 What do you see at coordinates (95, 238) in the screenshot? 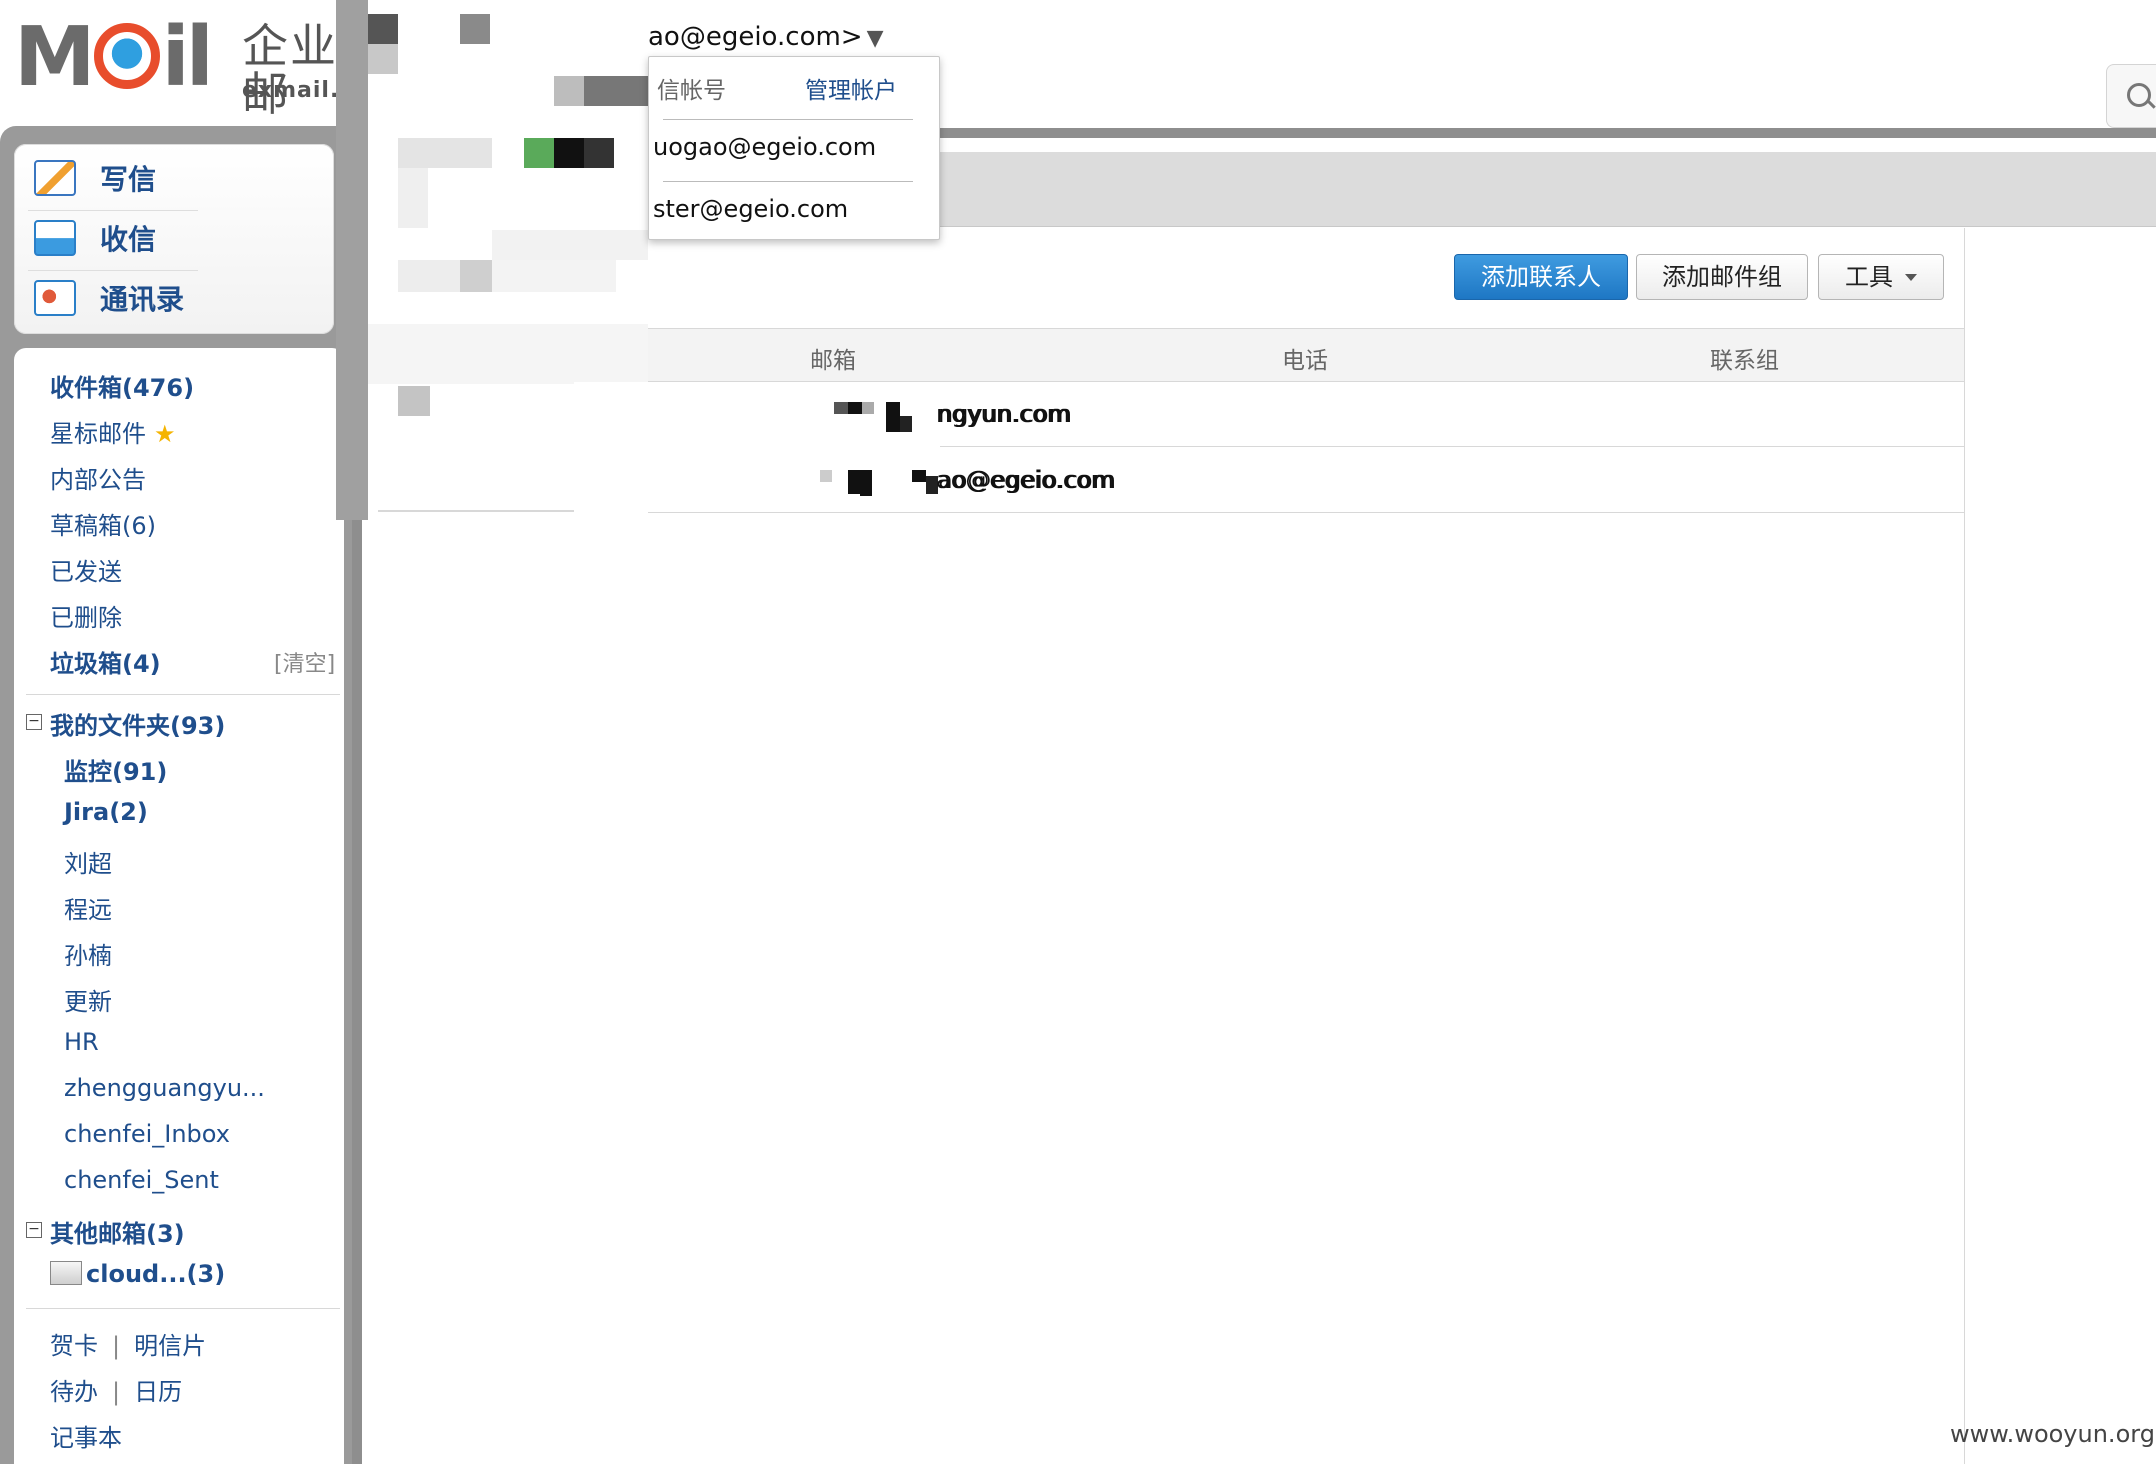
I see `receive-mail-button: 收信` at bounding box center [95, 238].